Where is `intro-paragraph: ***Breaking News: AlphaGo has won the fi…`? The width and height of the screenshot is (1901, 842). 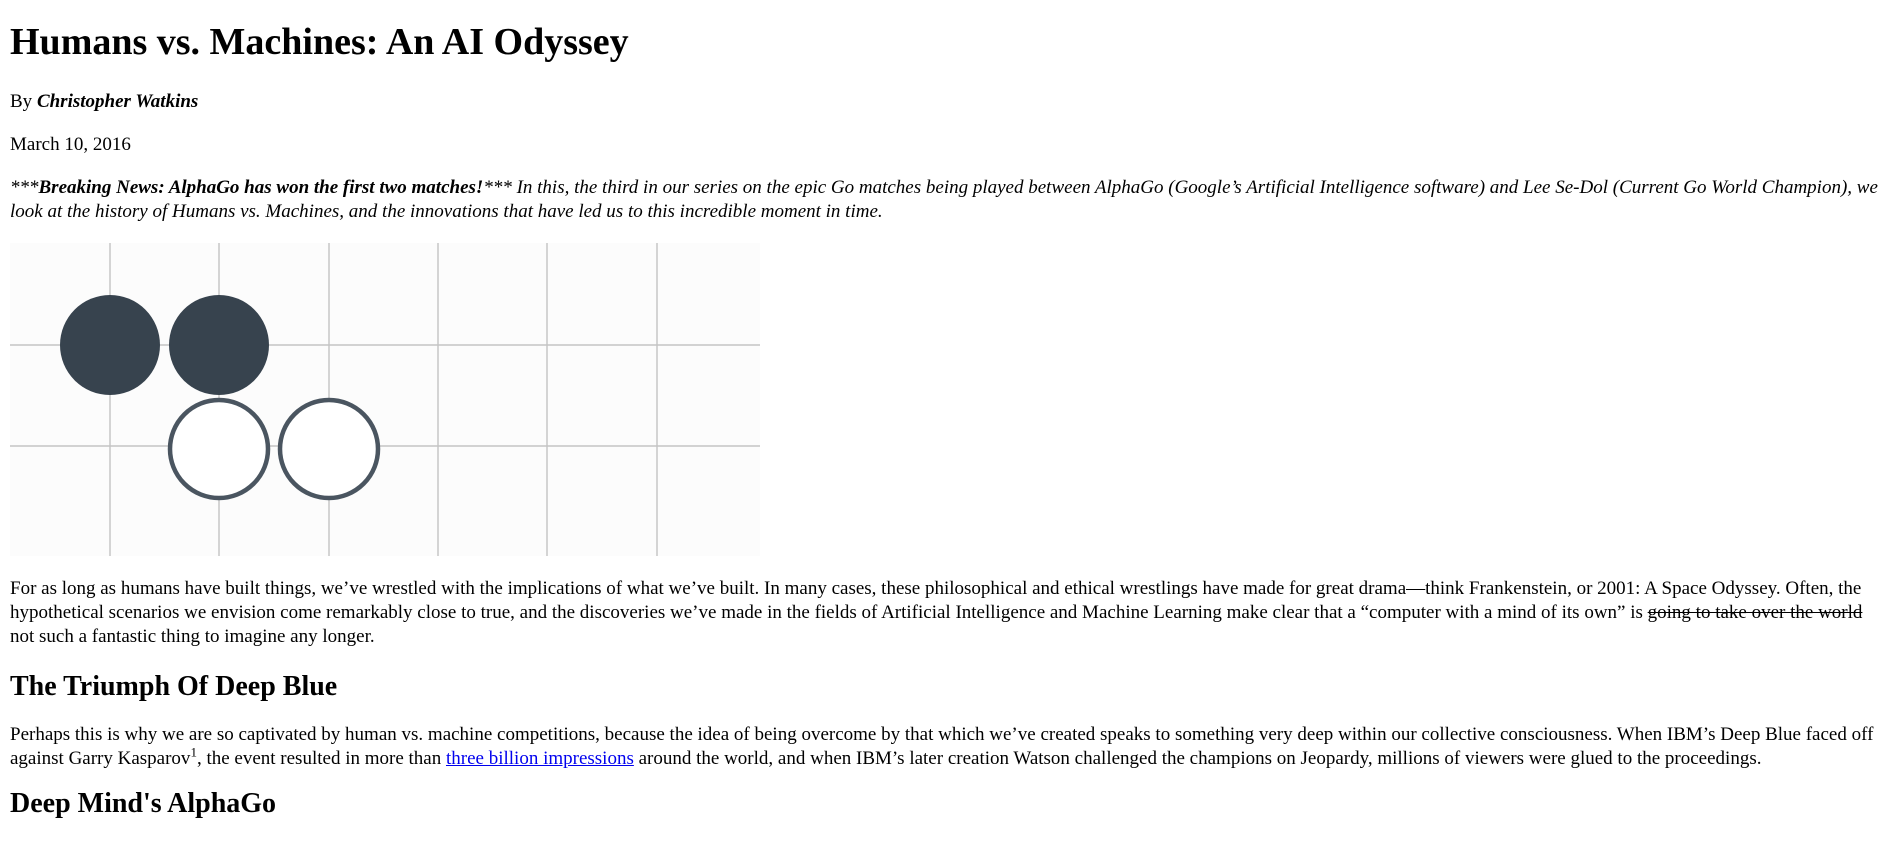
intro-paragraph: ***Breaking News: AlphaGo has won the fi… is located at coordinates (950, 200).